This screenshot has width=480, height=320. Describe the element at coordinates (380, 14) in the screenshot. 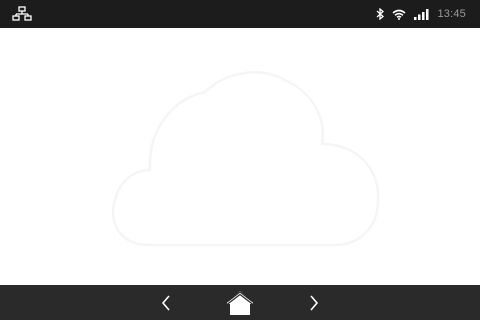

I see `bluetooth-icon` at that location.